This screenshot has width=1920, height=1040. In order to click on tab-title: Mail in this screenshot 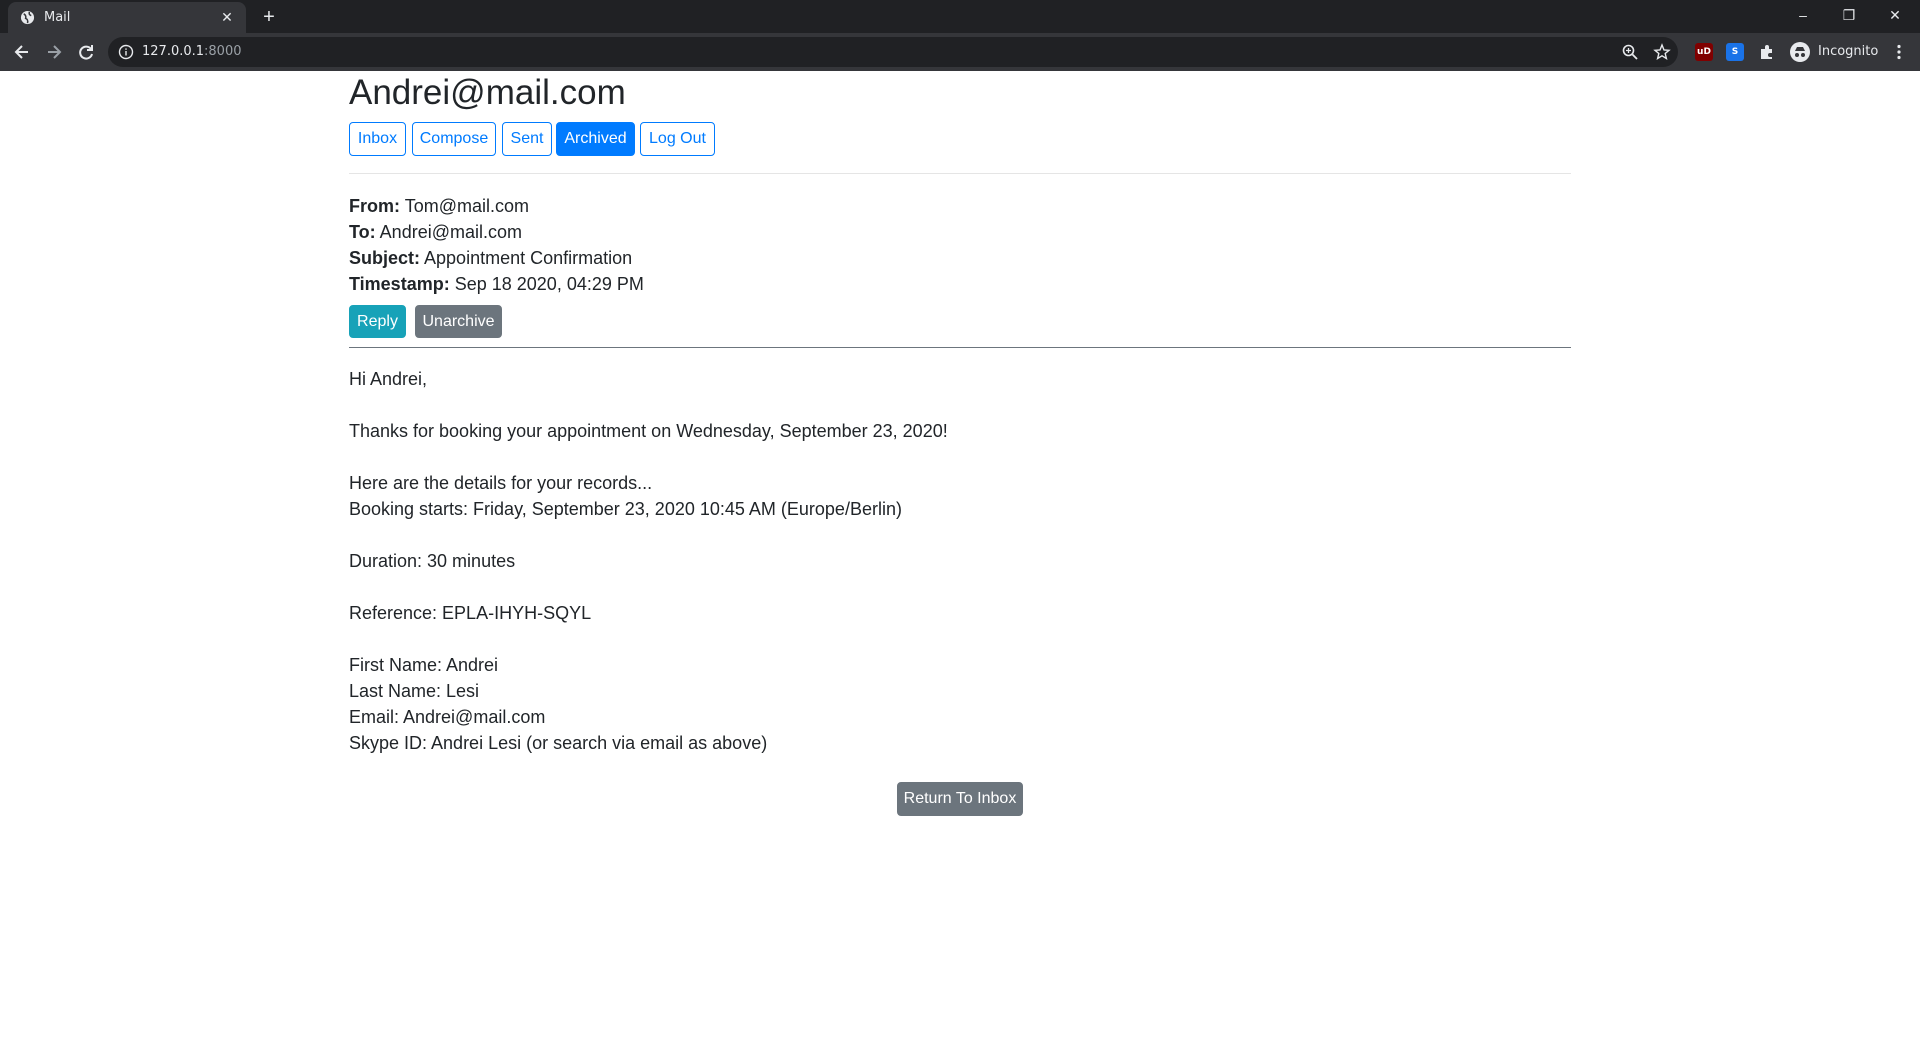, I will do `click(57, 17)`.